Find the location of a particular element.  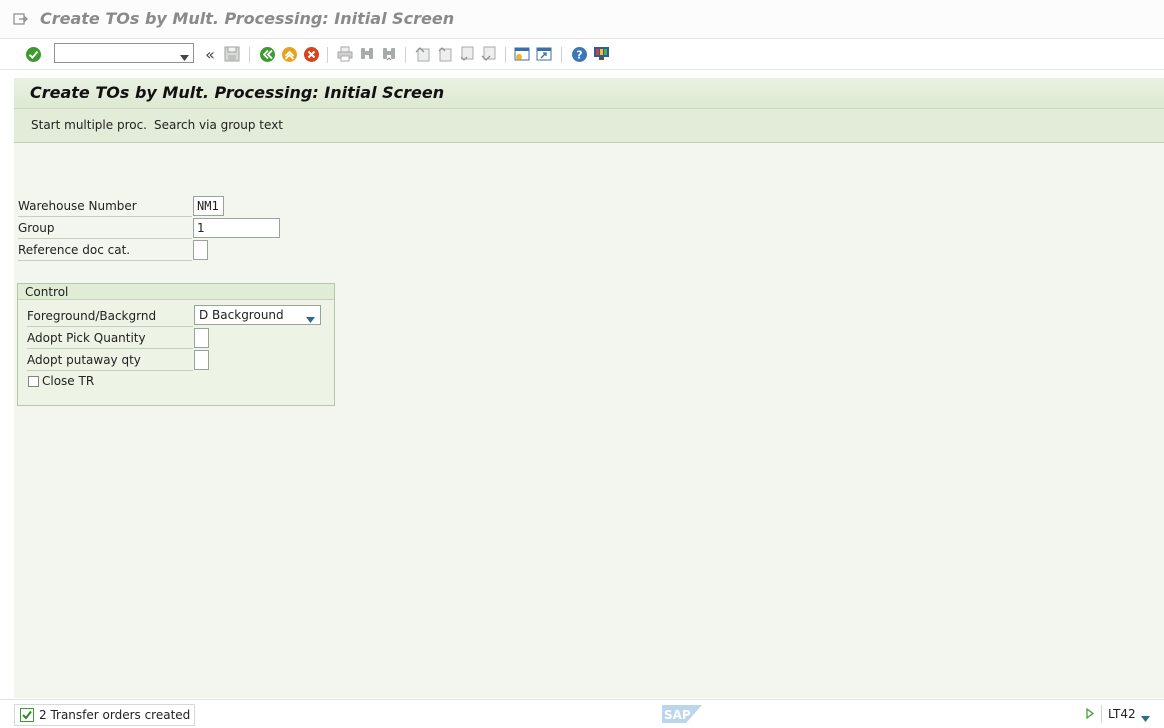

last-page-icon is located at coordinates (489, 54).